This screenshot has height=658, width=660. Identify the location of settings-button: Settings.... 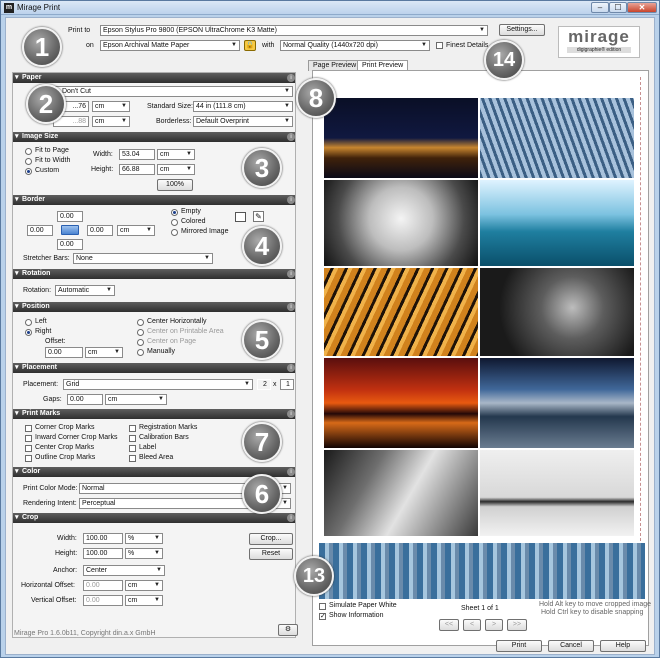
(522, 30).